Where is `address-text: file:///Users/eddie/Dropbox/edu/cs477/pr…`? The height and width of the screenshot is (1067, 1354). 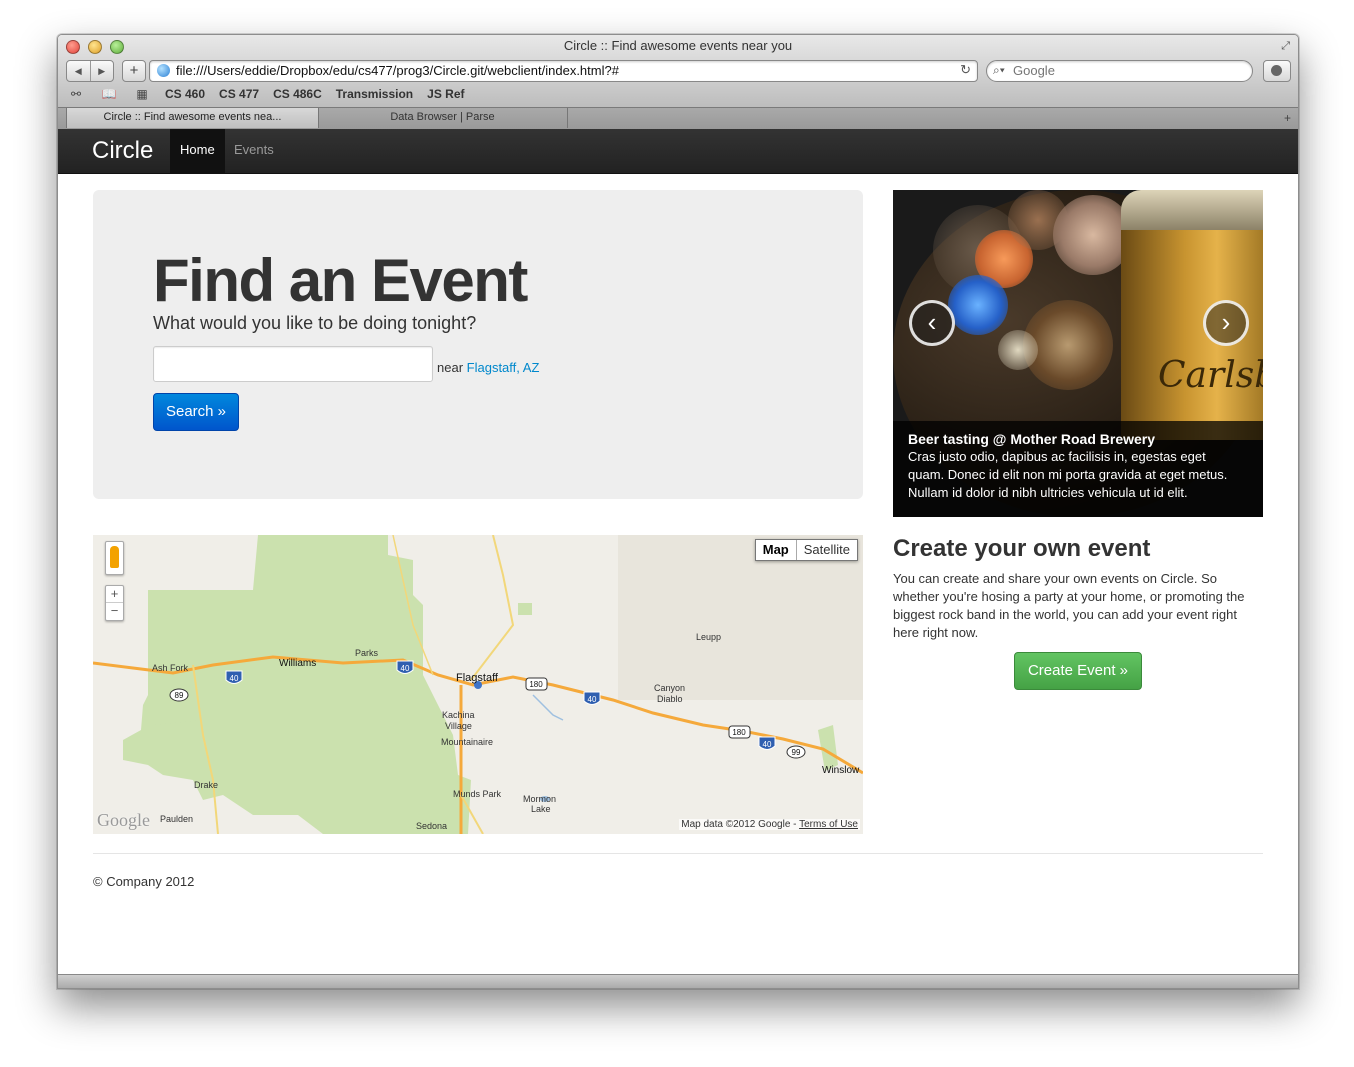
address-text: file:///Users/eddie/Dropbox/edu/cs477/pr… is located at coordinates (397, 70).